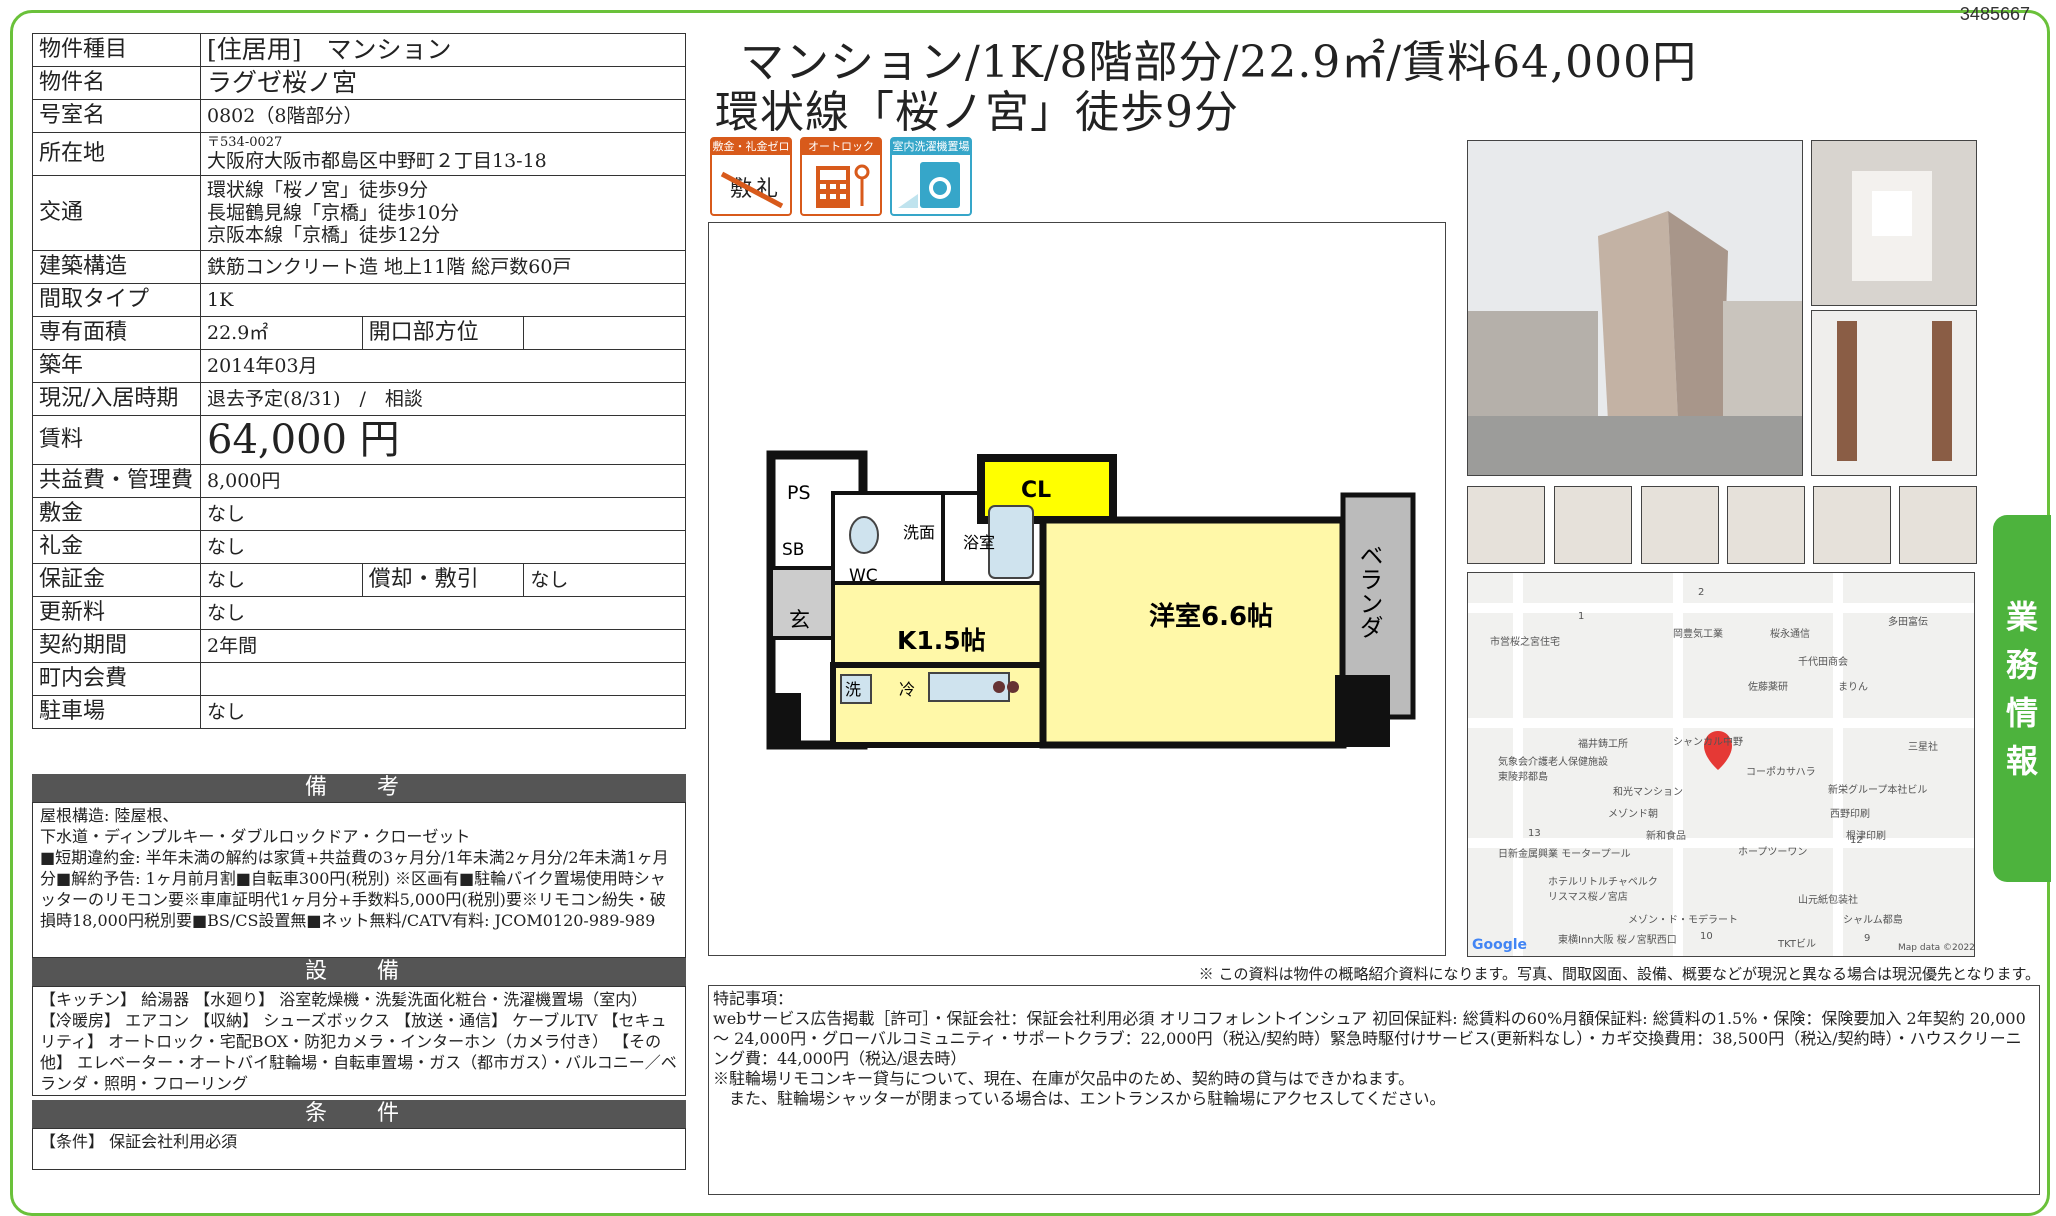 The height and width of the screenshot is (1216, 2056). I want to click on access-cell: 環状線「桜ノ宮」徒歩9分 長堀鶴見線「京橋」徒歩10分 京阪本線「京橋」徒歩12分, so click(443, 213).